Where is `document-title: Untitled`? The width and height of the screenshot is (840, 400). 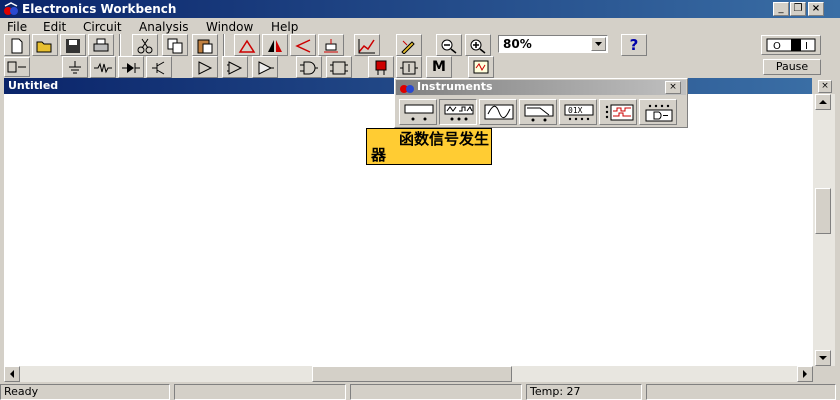 document-title: Untitled is located at coordinates (33, 85).